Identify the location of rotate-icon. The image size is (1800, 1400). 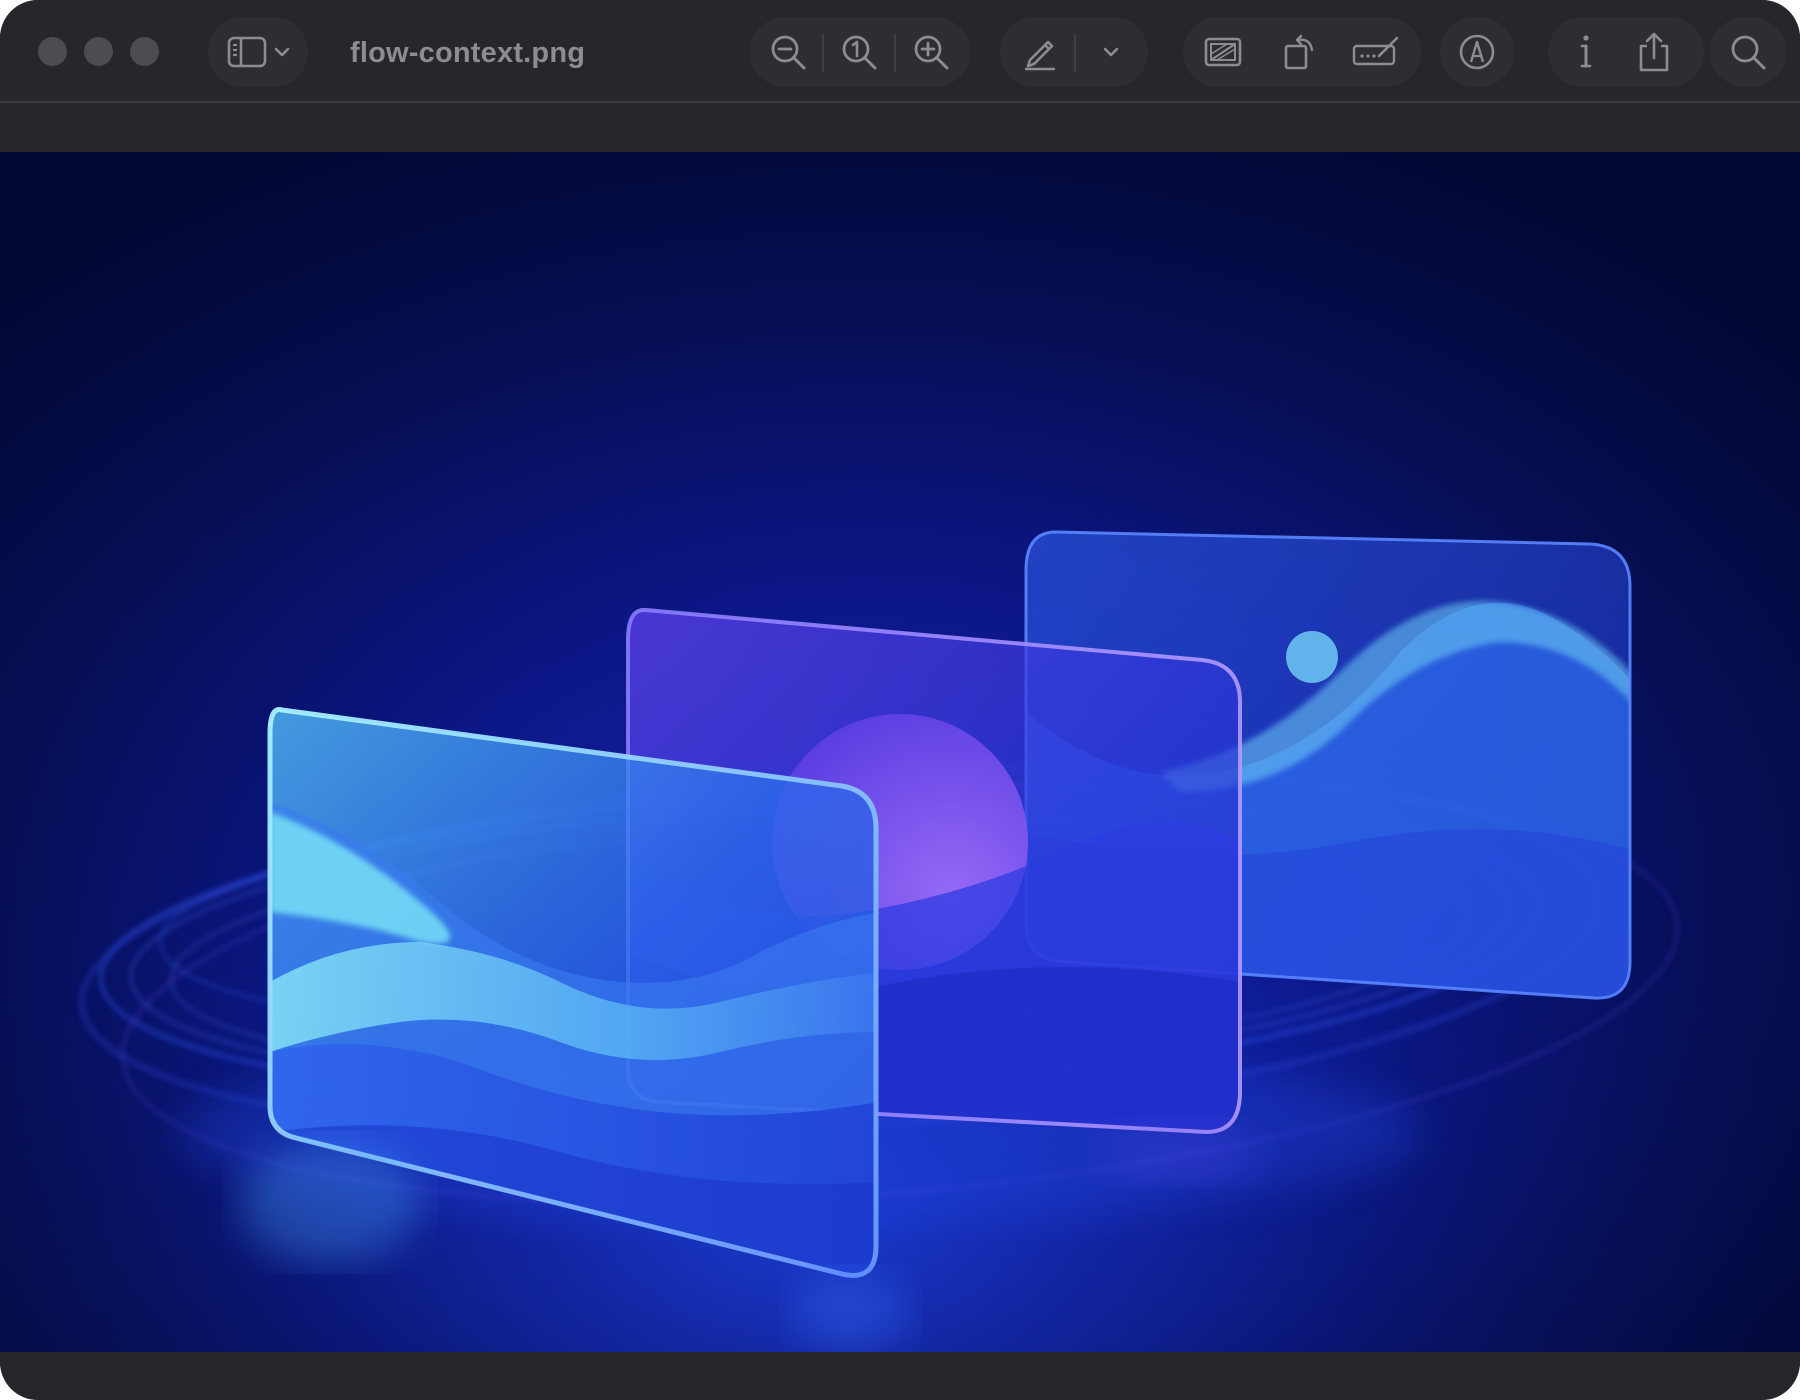
(1300, 52).